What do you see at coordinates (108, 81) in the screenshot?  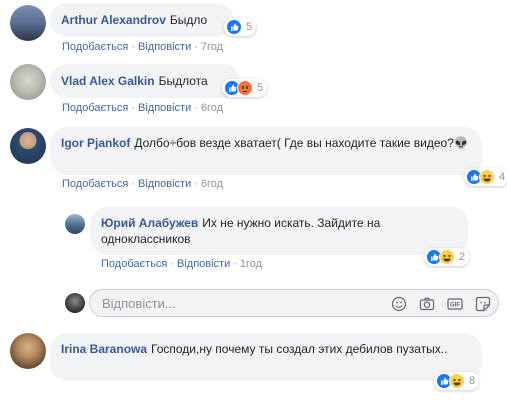 I see `comment-author: Vlad Alex Galkin` at bounding box center [108, 81].